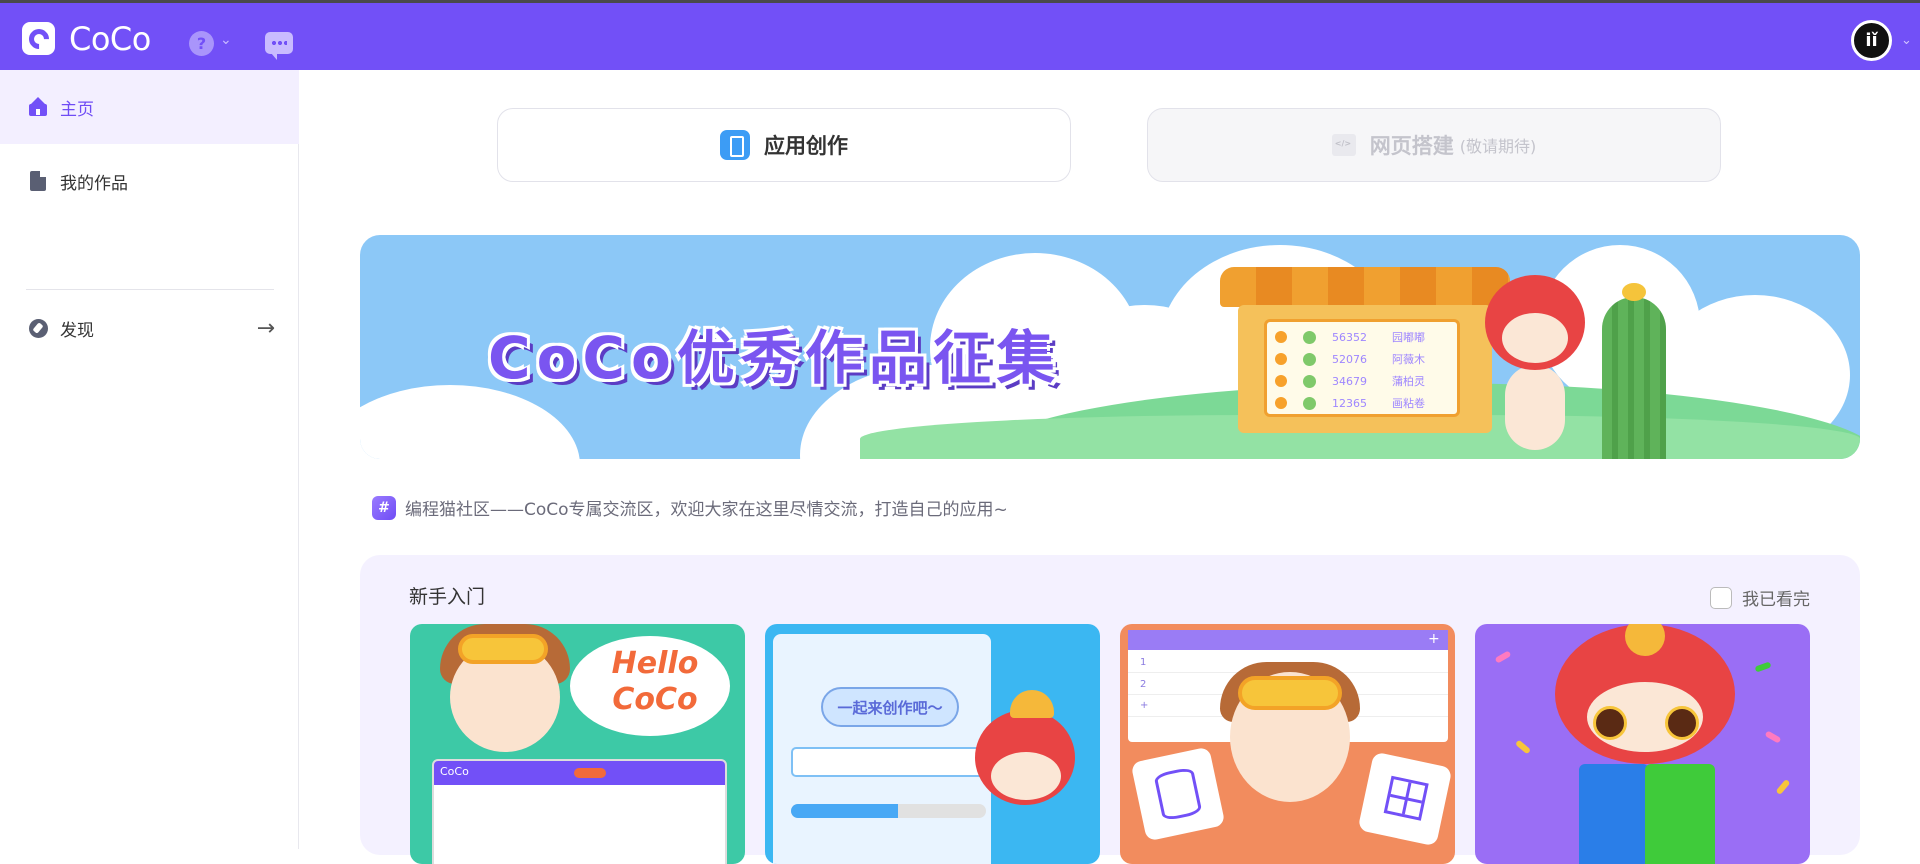  What do you see at coordinates (110, 39) in the screenshot?
I see `app-name: CoCo` at bounding box center [110, 39].